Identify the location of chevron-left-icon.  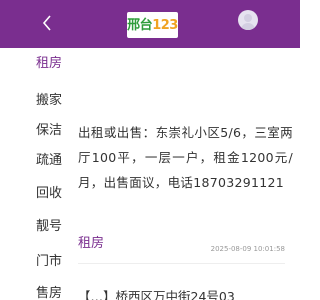
(46, 23).